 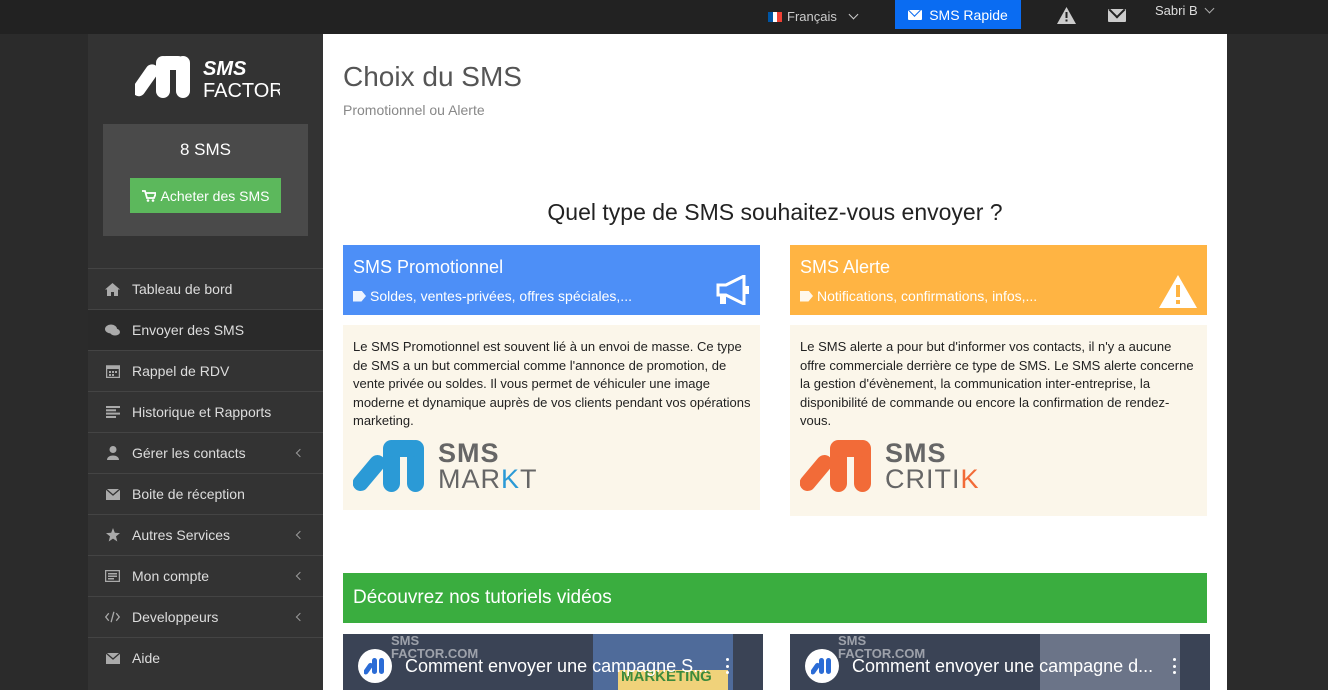 What do you see at coordinates (845, 267) in the screenshot?
I see `card-title: SMS Alerte` at bounding box center [845, 267].